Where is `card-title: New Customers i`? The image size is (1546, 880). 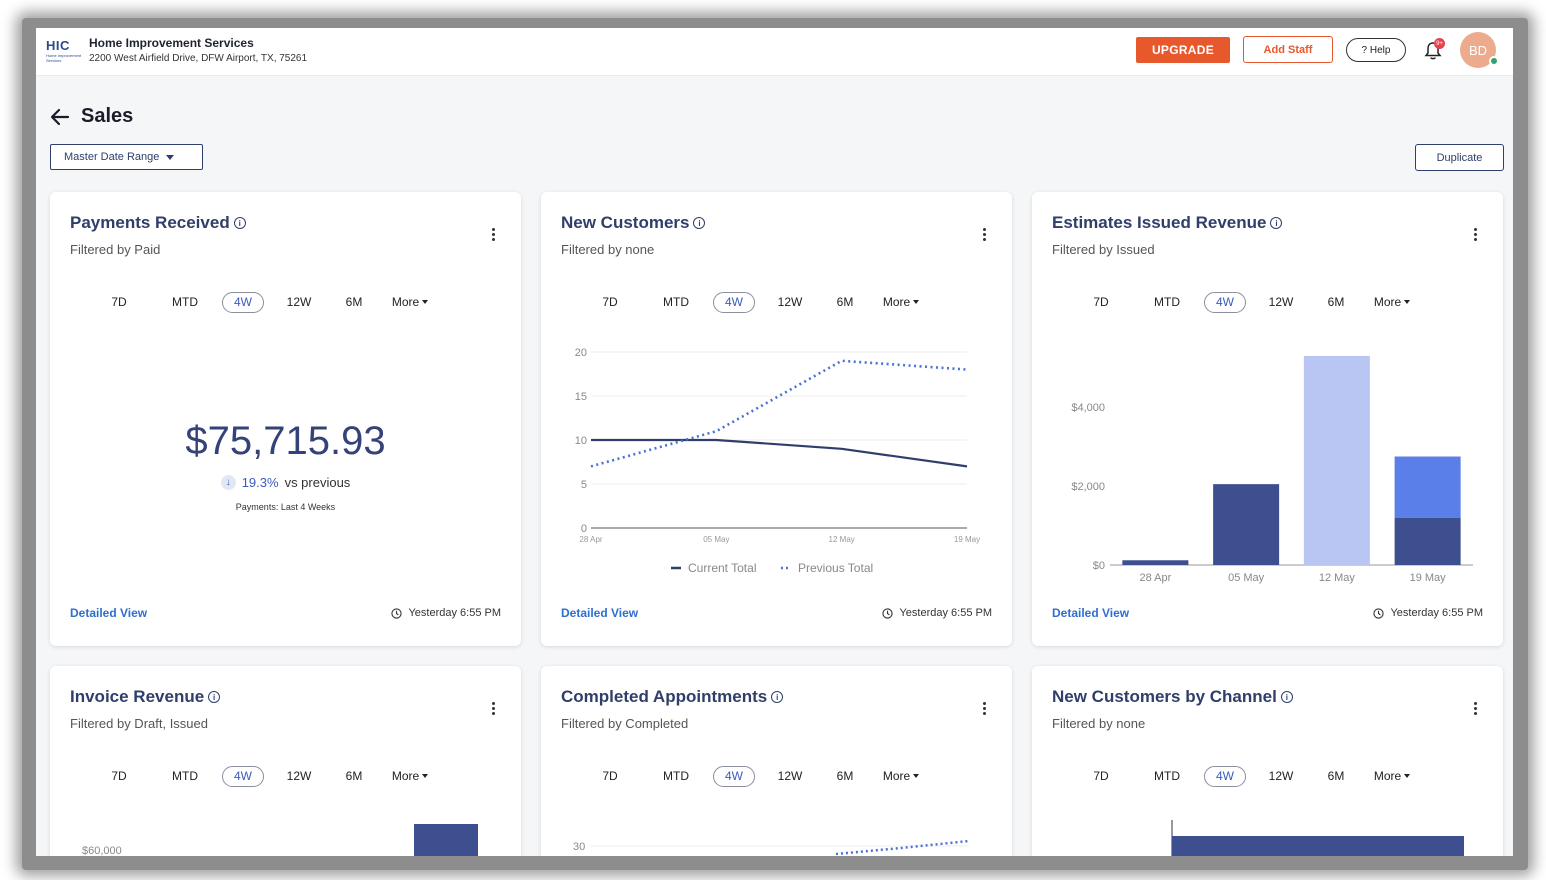
card-title: New Customers i is located at coordinates (633, 223).